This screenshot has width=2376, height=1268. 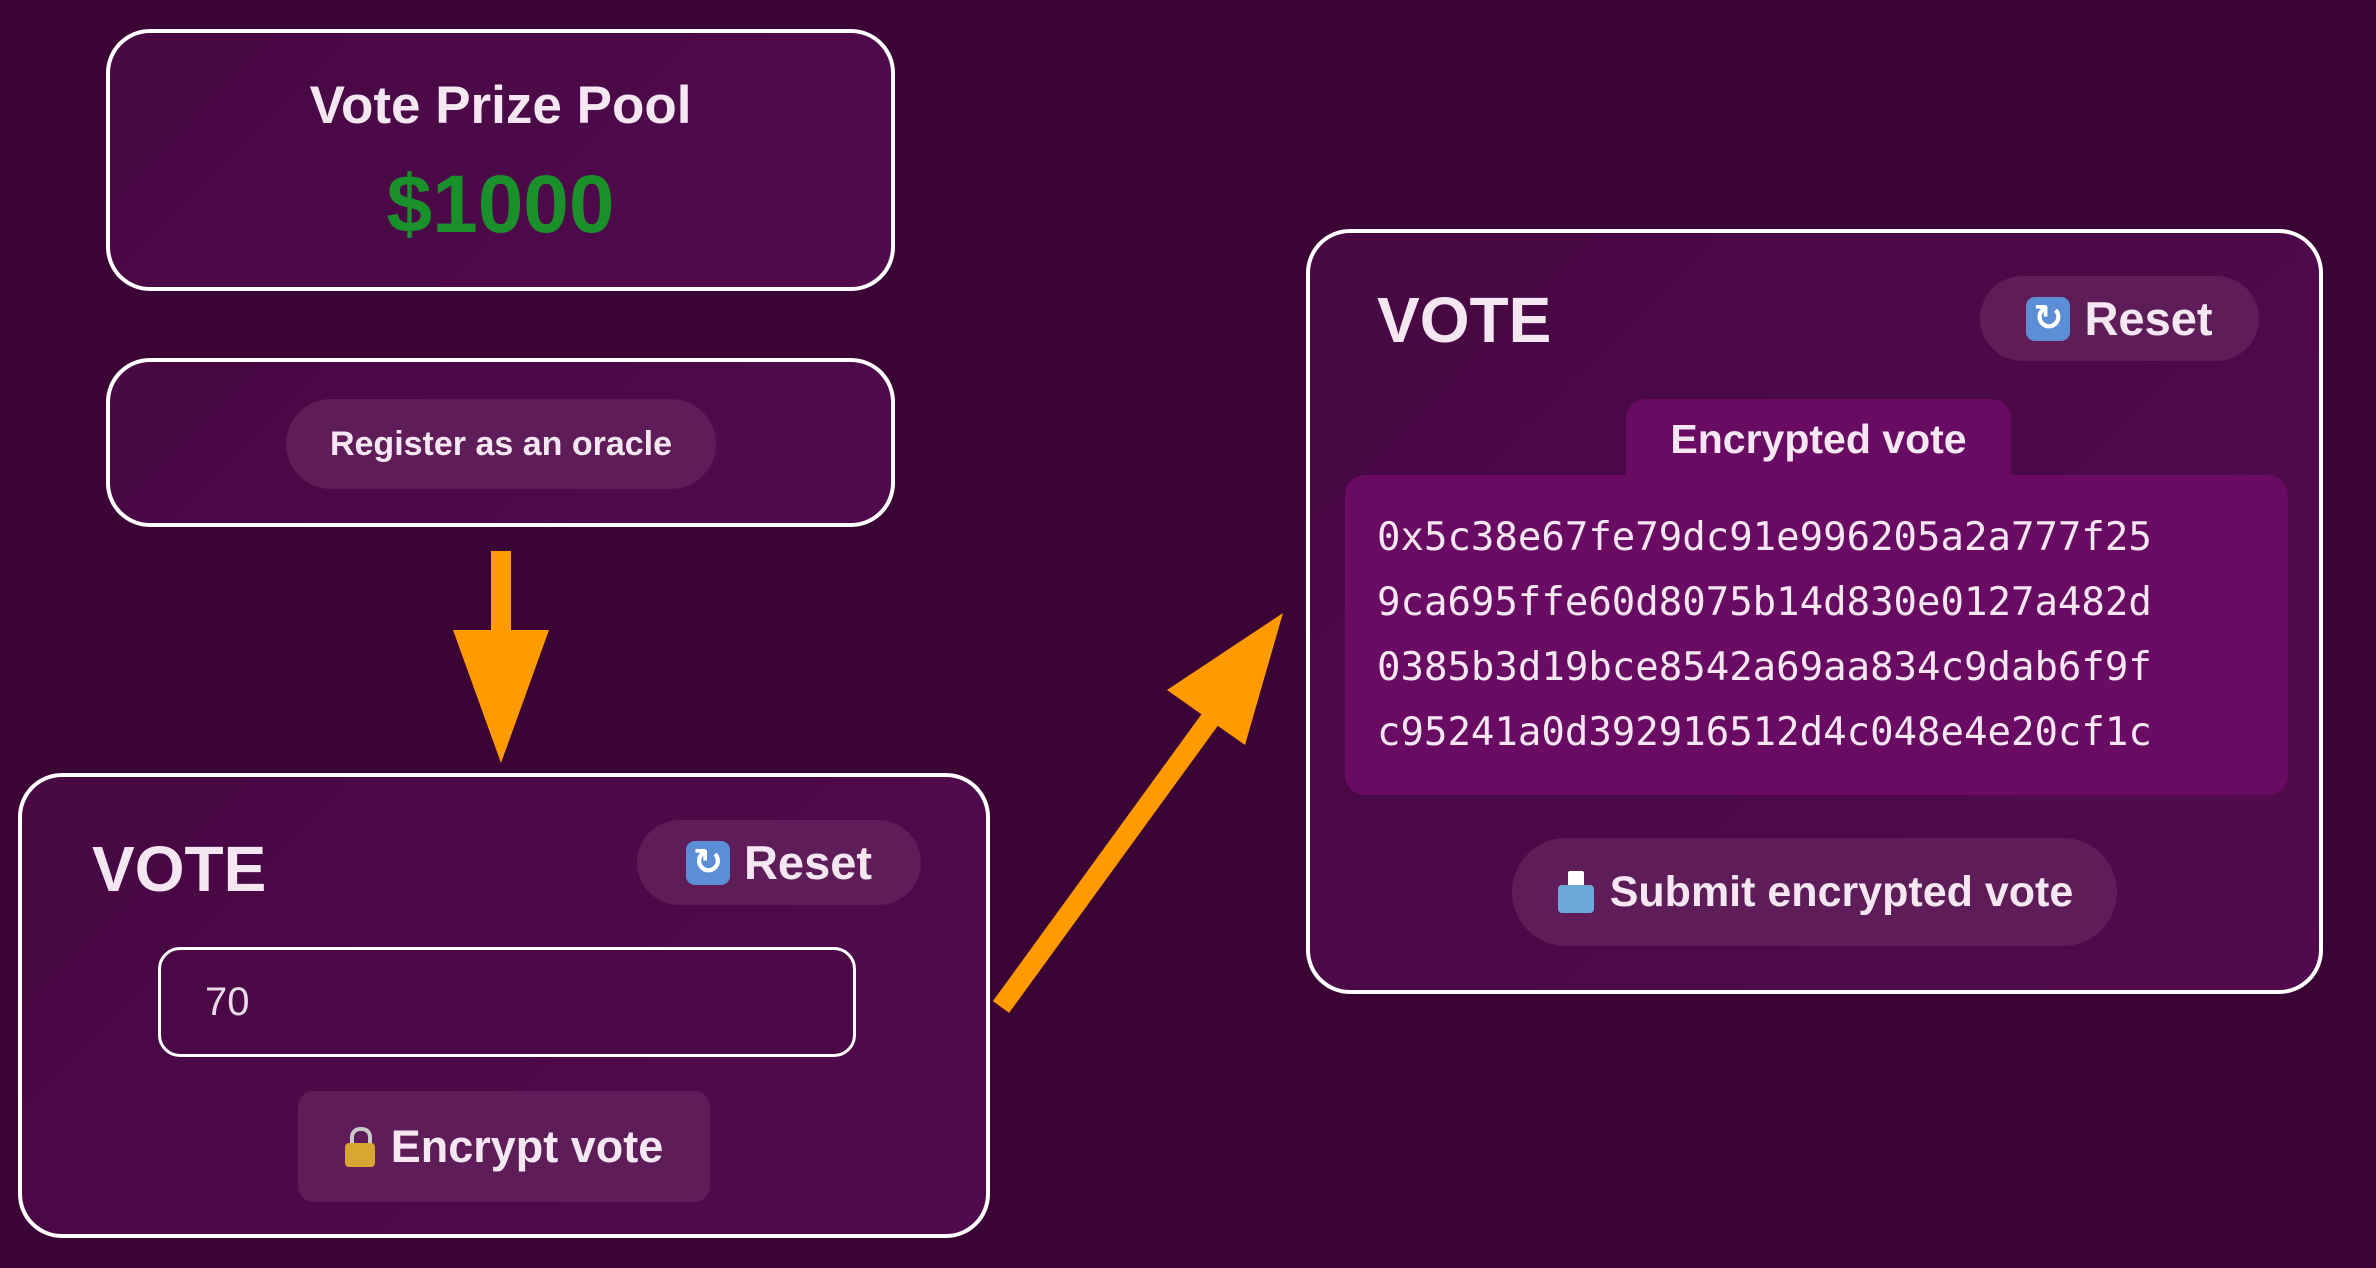 What do you see at coordinates (501, 657) in the screenshot?
I see `down-arrow` at bounding box center [501, 657].